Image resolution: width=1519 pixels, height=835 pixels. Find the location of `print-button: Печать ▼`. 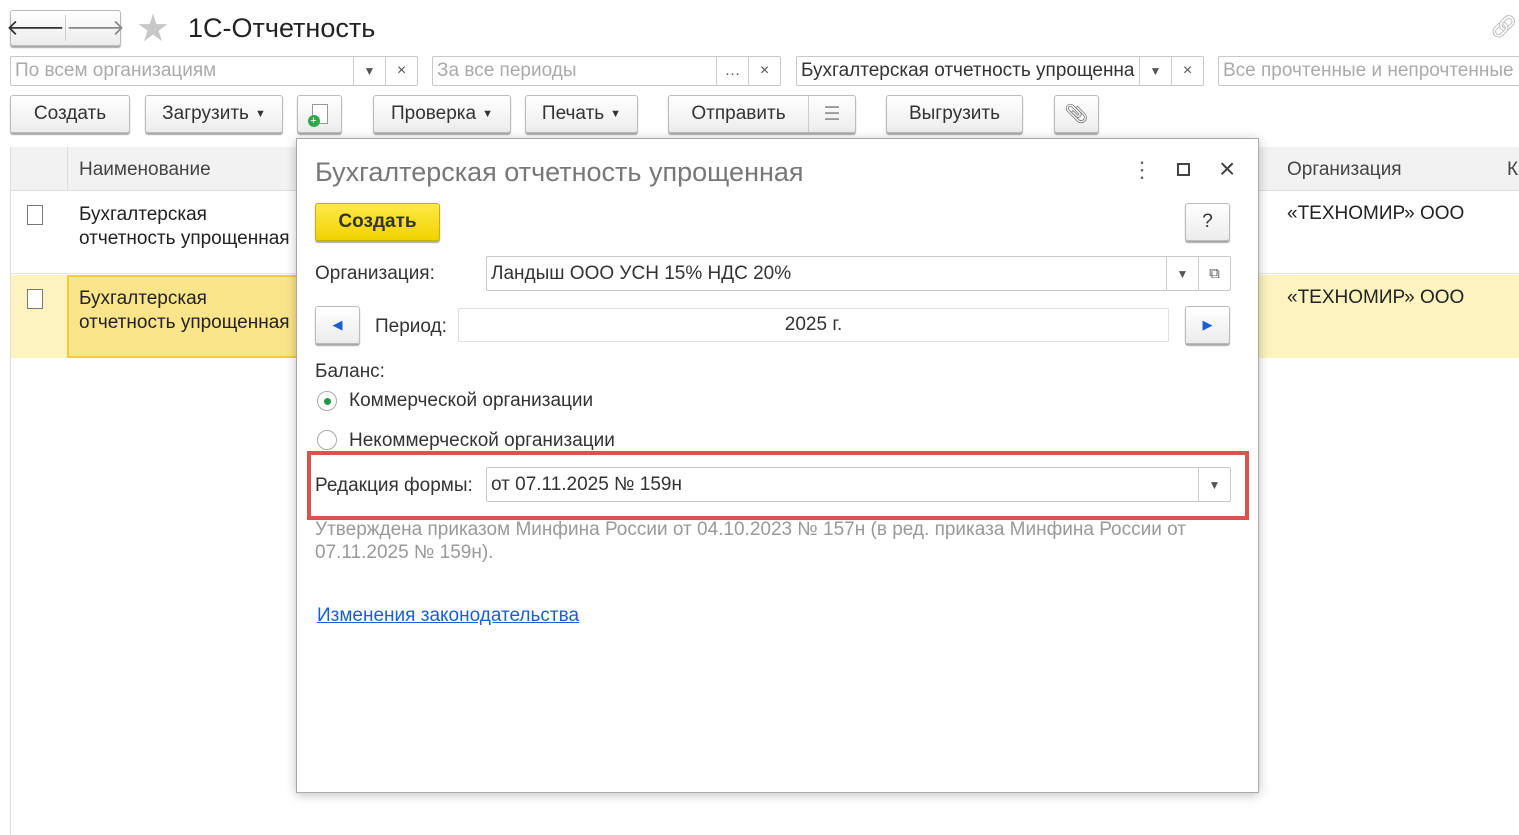

print-button: Печать ▼ is located at coordinates (581, 114).